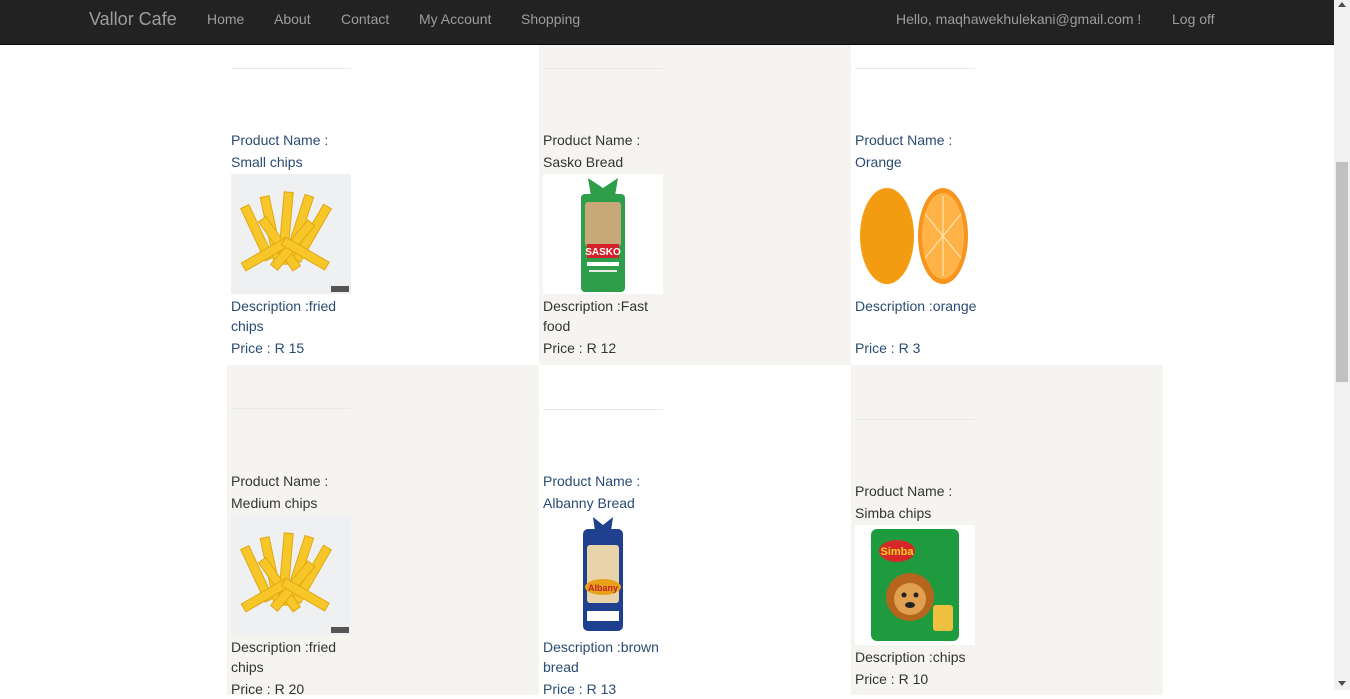  I want to click on product-name: Albanny Bread, so click(589, 503).